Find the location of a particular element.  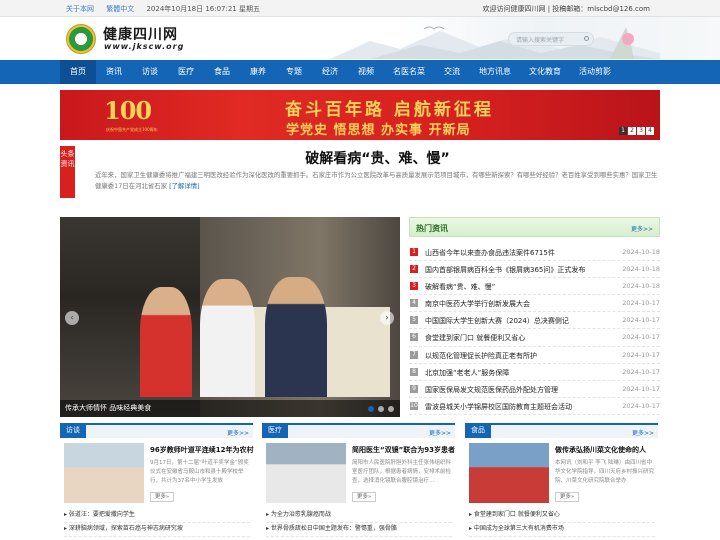

nav-item-0: 首页 is located at coordinates (78, 72).